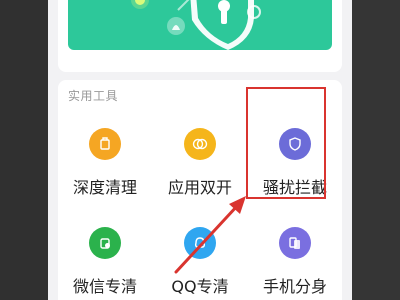  What do you see at coordinates (104, 187) in the screenshot?
I see `tool-label: 深度清理` at bounding box center [104, 187].